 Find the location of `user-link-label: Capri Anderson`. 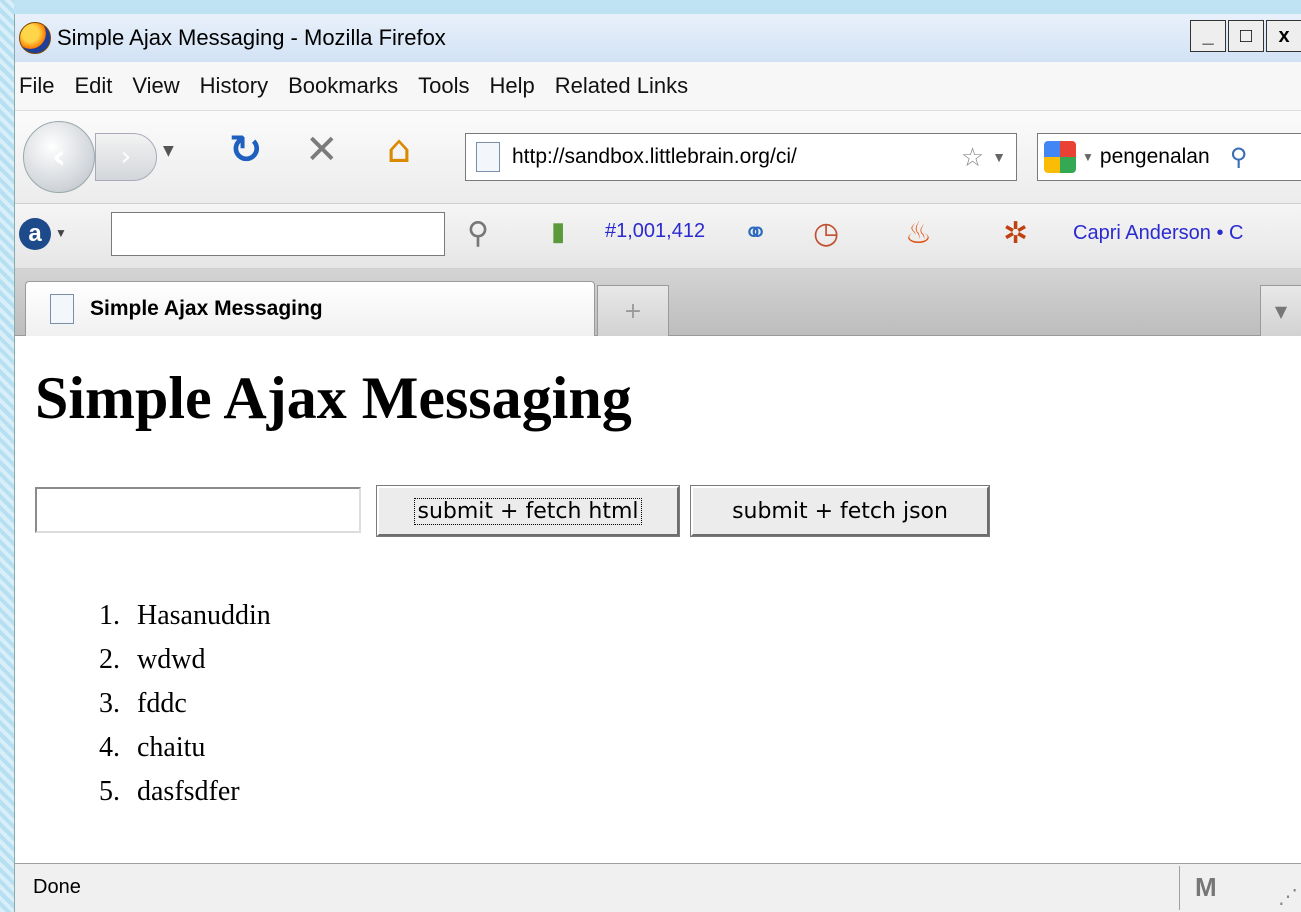

user-link-label: Capri Anderson is located at coordinates (1142, 233).